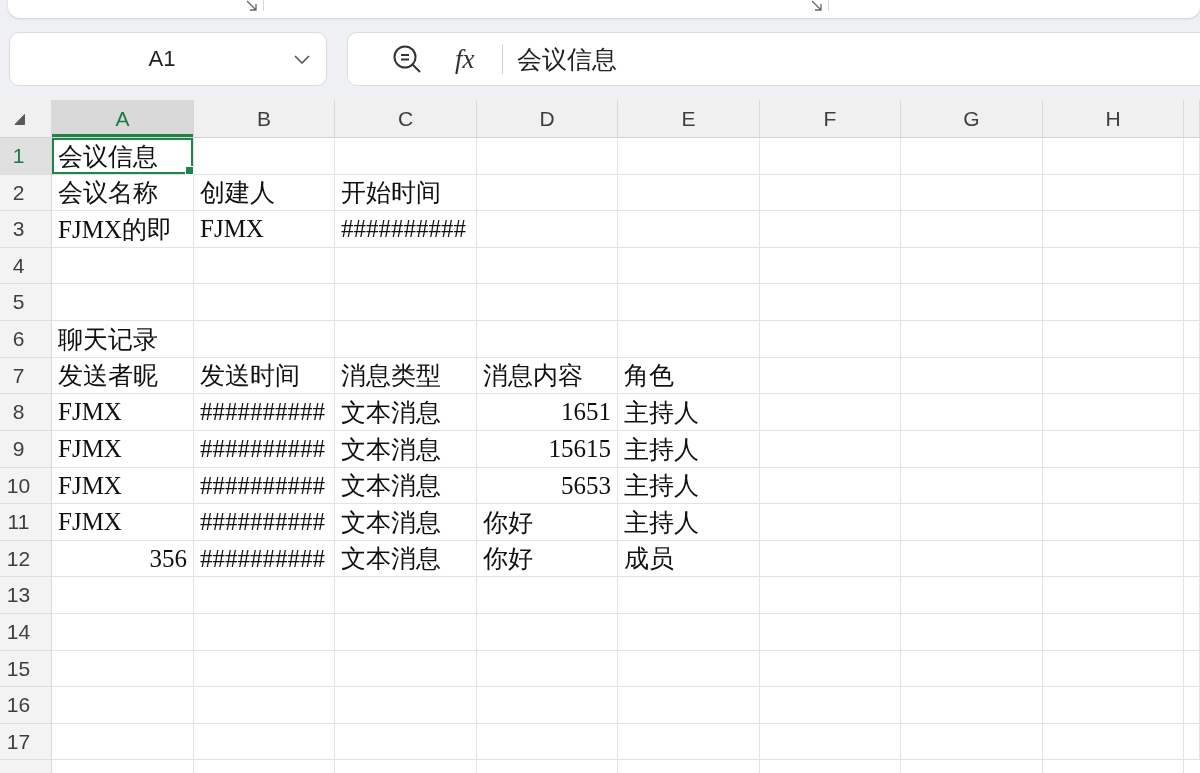  What do you see at coordinates (830, 119) in the screenshot?
I see `column-header: F` at bounding box center [830, 119].